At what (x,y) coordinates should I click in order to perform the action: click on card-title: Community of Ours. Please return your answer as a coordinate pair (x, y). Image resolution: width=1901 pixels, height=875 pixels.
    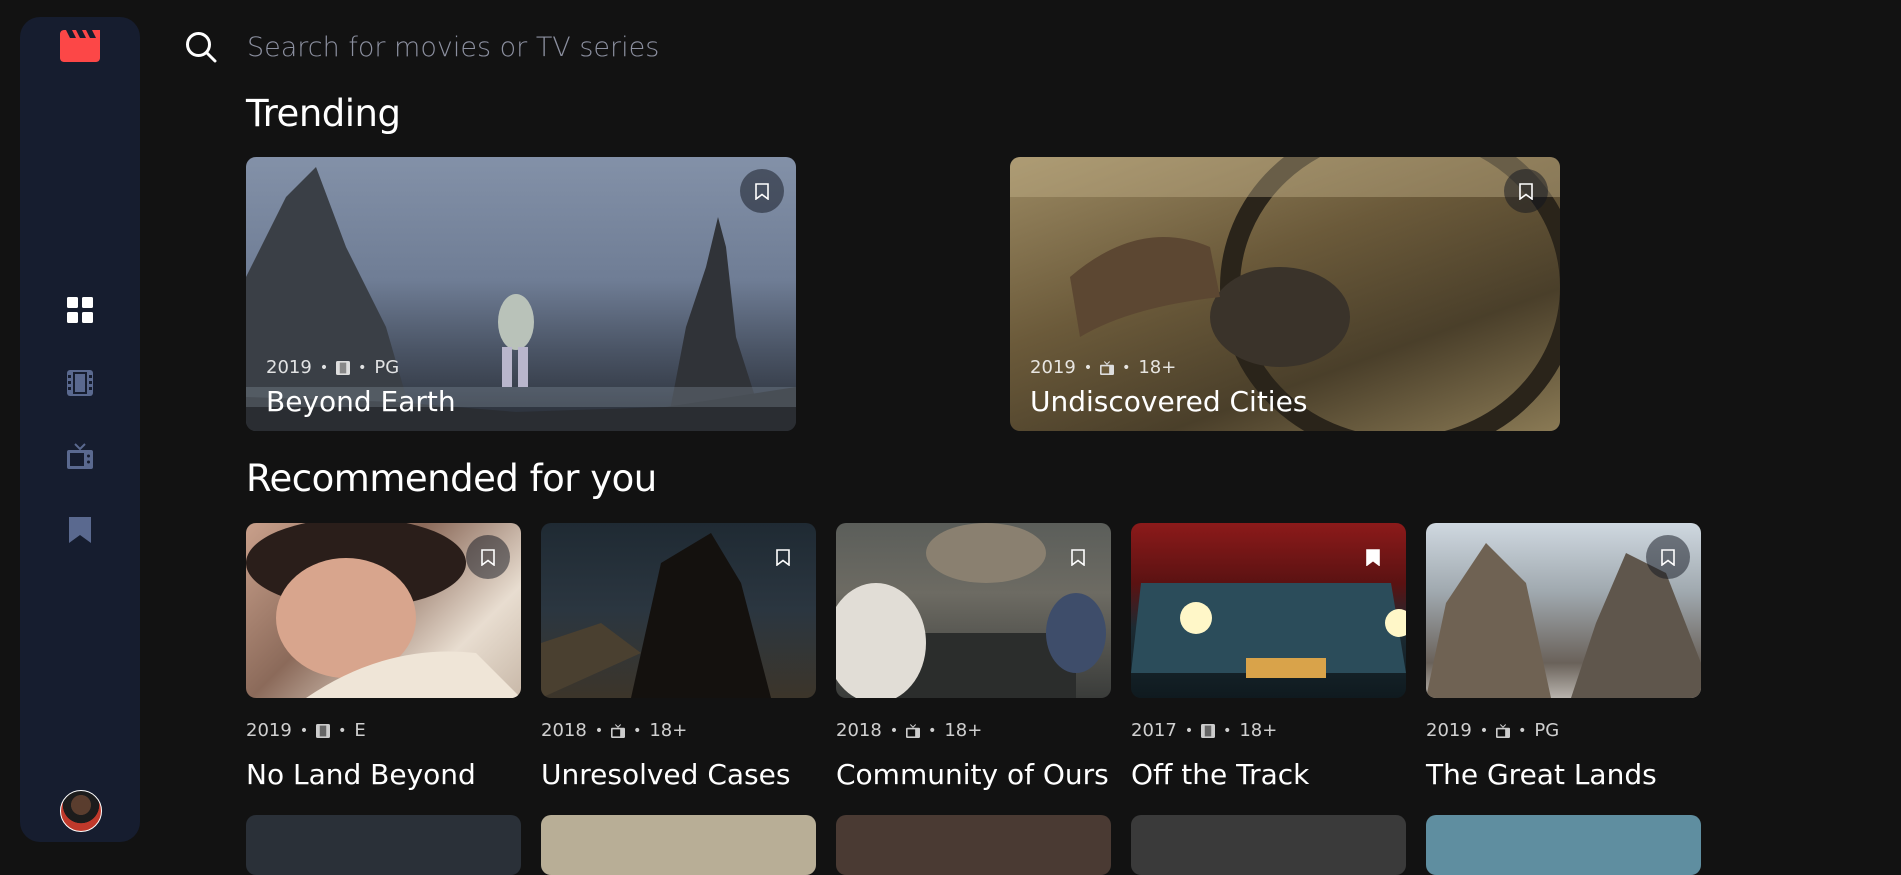
    Looking at the image, I should click on (972, 774).